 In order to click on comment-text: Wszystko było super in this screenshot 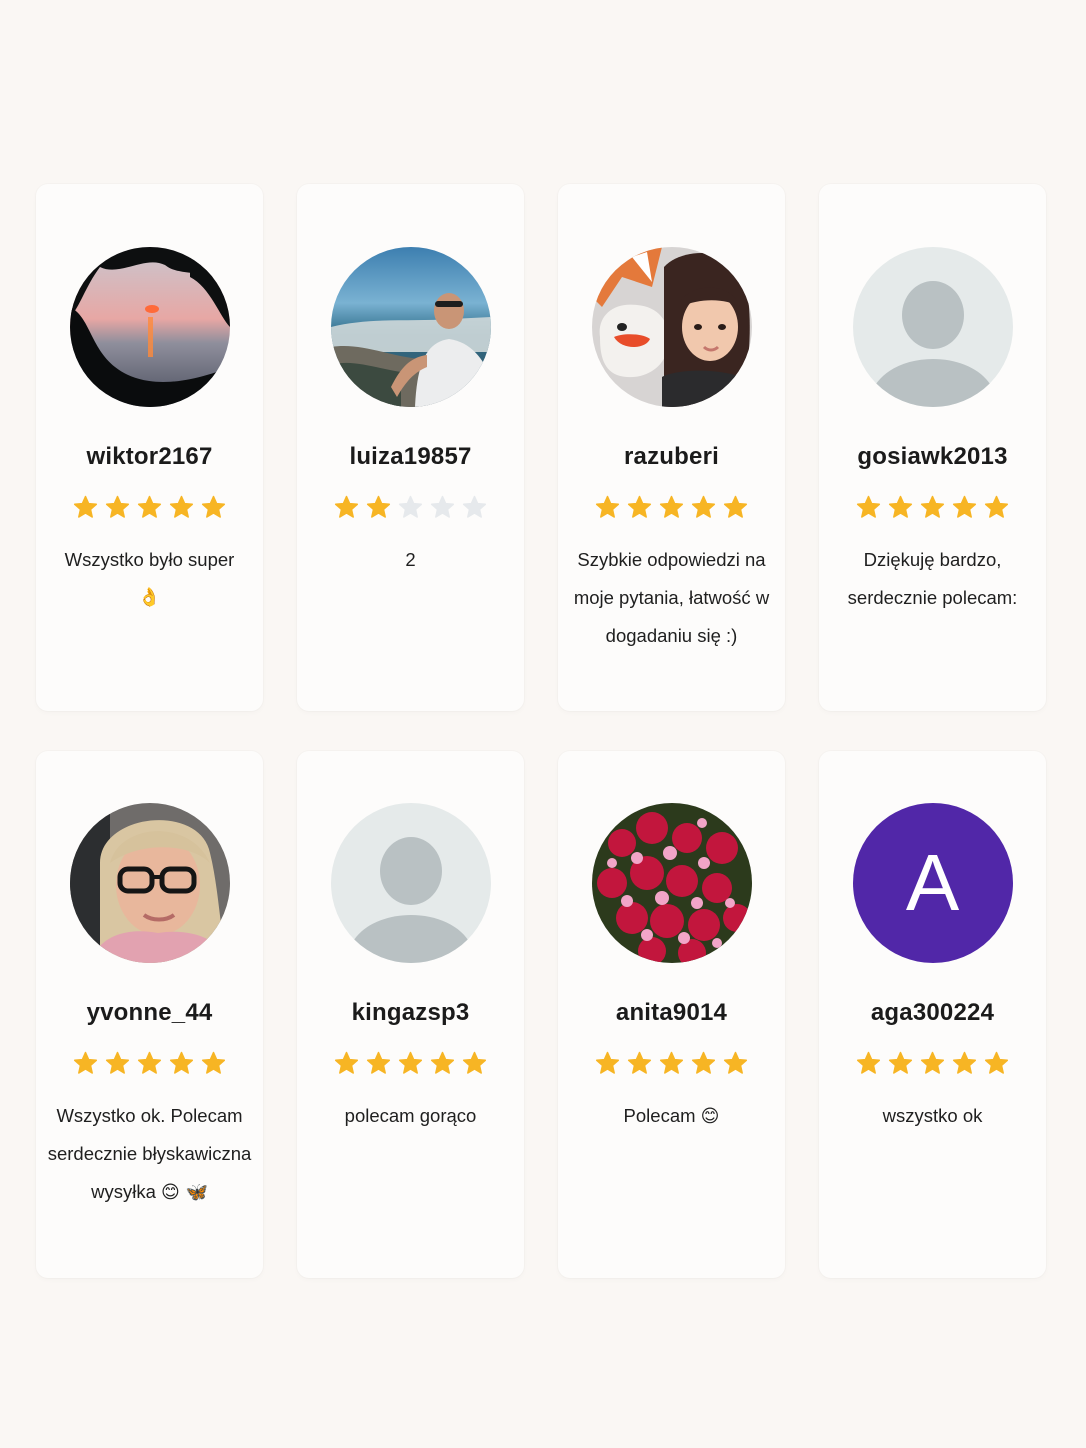, I will do `click(149, 559)`.